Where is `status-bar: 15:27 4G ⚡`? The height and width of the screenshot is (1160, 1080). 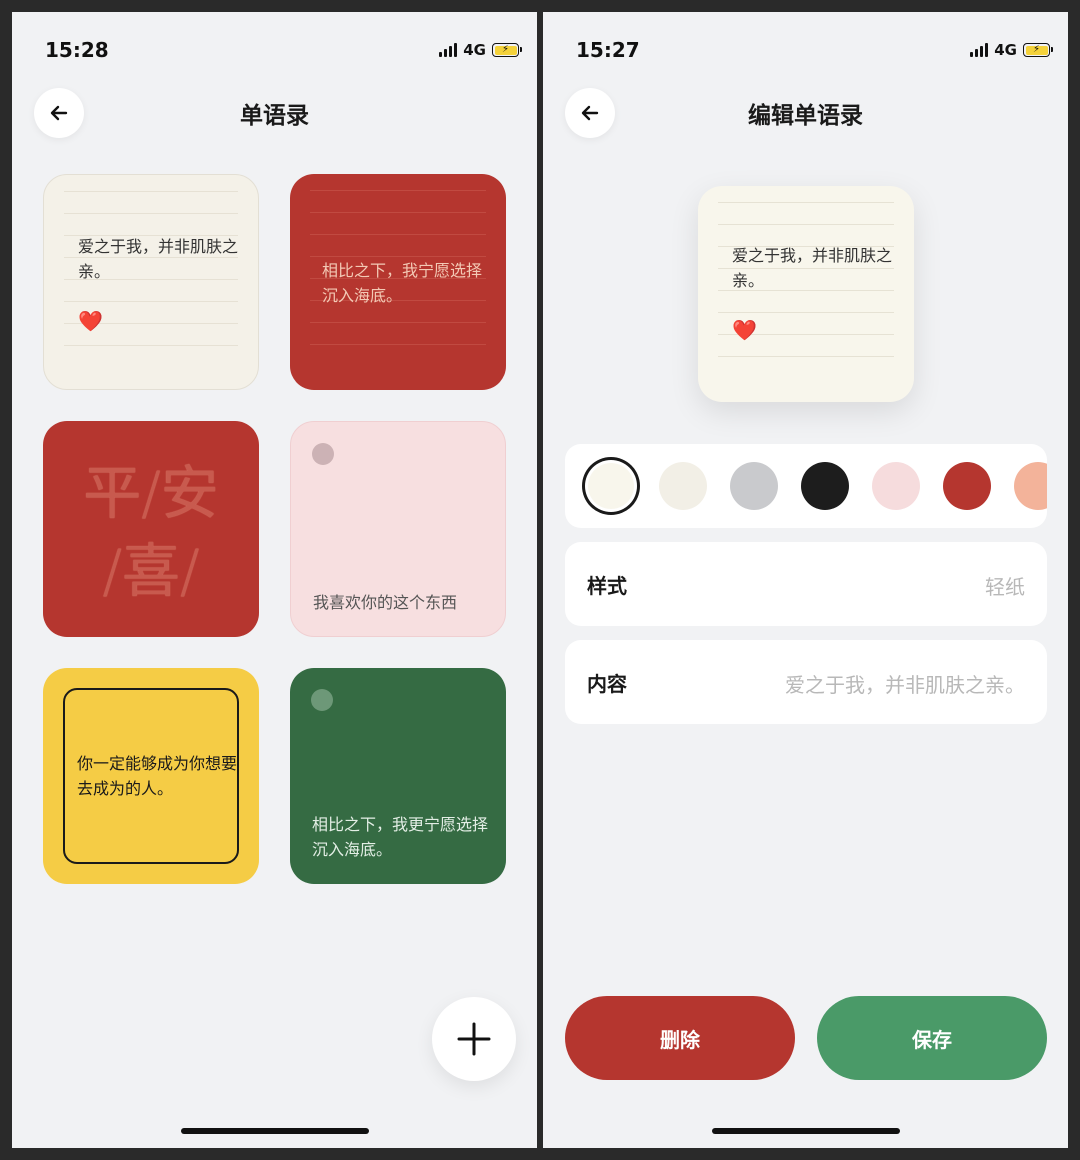 status-bar: 15:27 4G ⚡ is located at coordinates (805, 47).